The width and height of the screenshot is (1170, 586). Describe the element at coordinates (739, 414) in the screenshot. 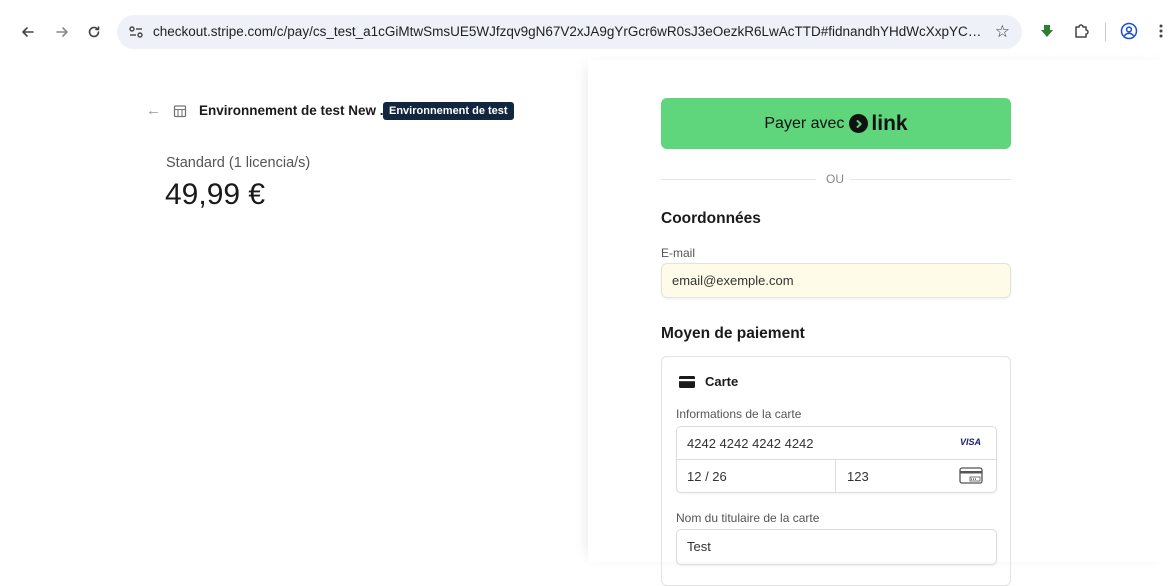

I see `card-info-label: Informations de la carte` at that location.